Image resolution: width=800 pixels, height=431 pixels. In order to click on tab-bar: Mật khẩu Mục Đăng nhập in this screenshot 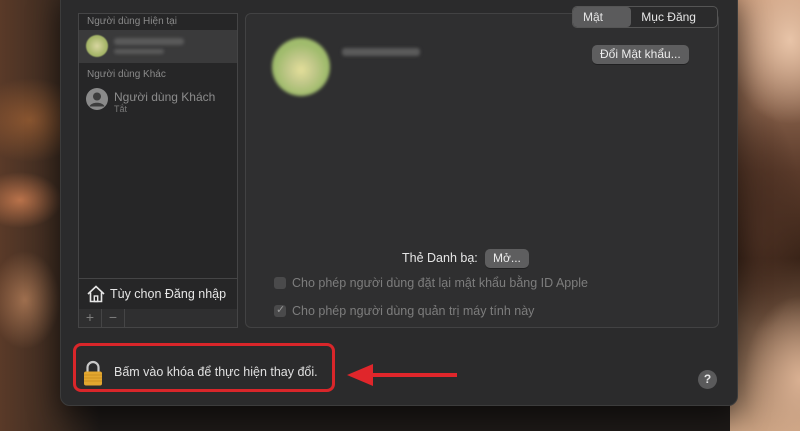, I will do `click(645, 17)`.